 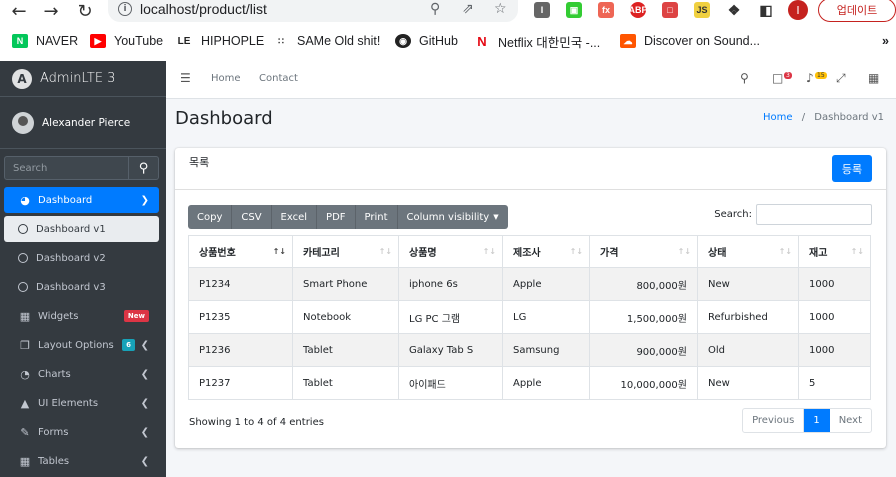 I want to click on back-icon: ←, so click(x=19, y=11).